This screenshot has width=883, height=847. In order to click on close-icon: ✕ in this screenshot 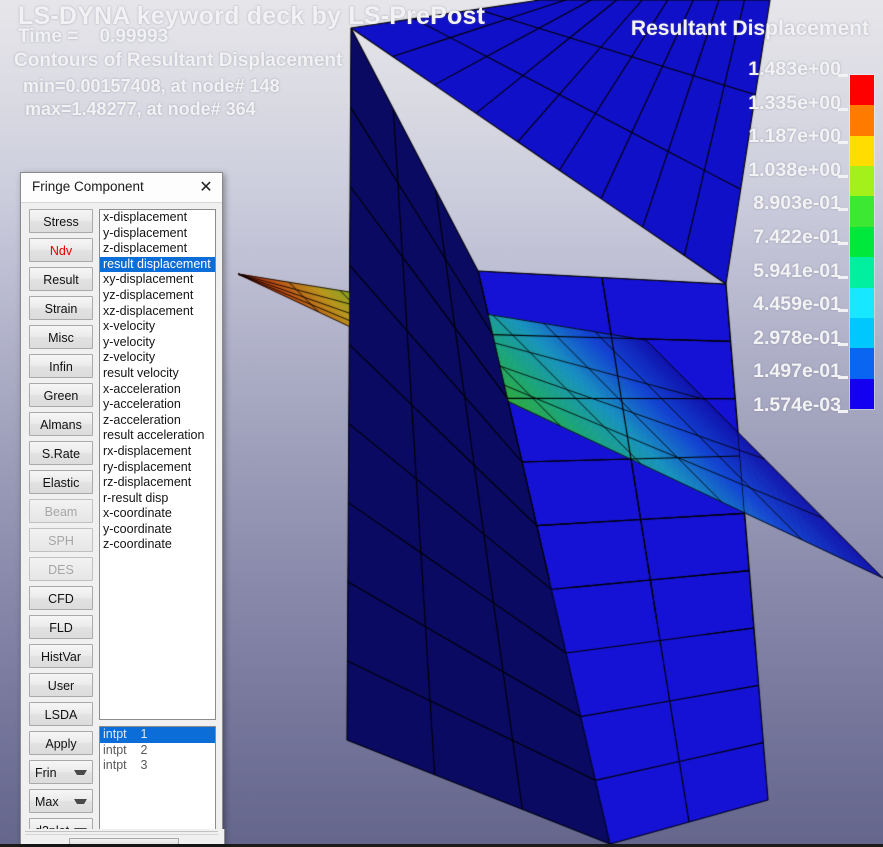, I will do `click(206, 187)`.